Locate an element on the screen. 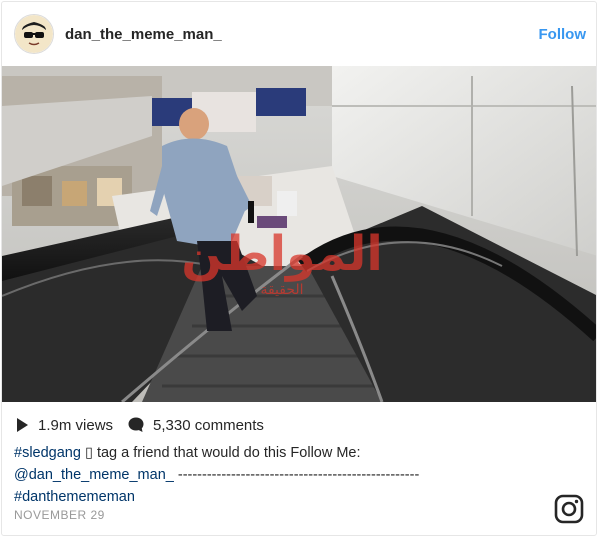 Image resolution: width=600 pixels, height=540 pixels. comments-count: 5,330 comments is located at coordinates (208, 425).